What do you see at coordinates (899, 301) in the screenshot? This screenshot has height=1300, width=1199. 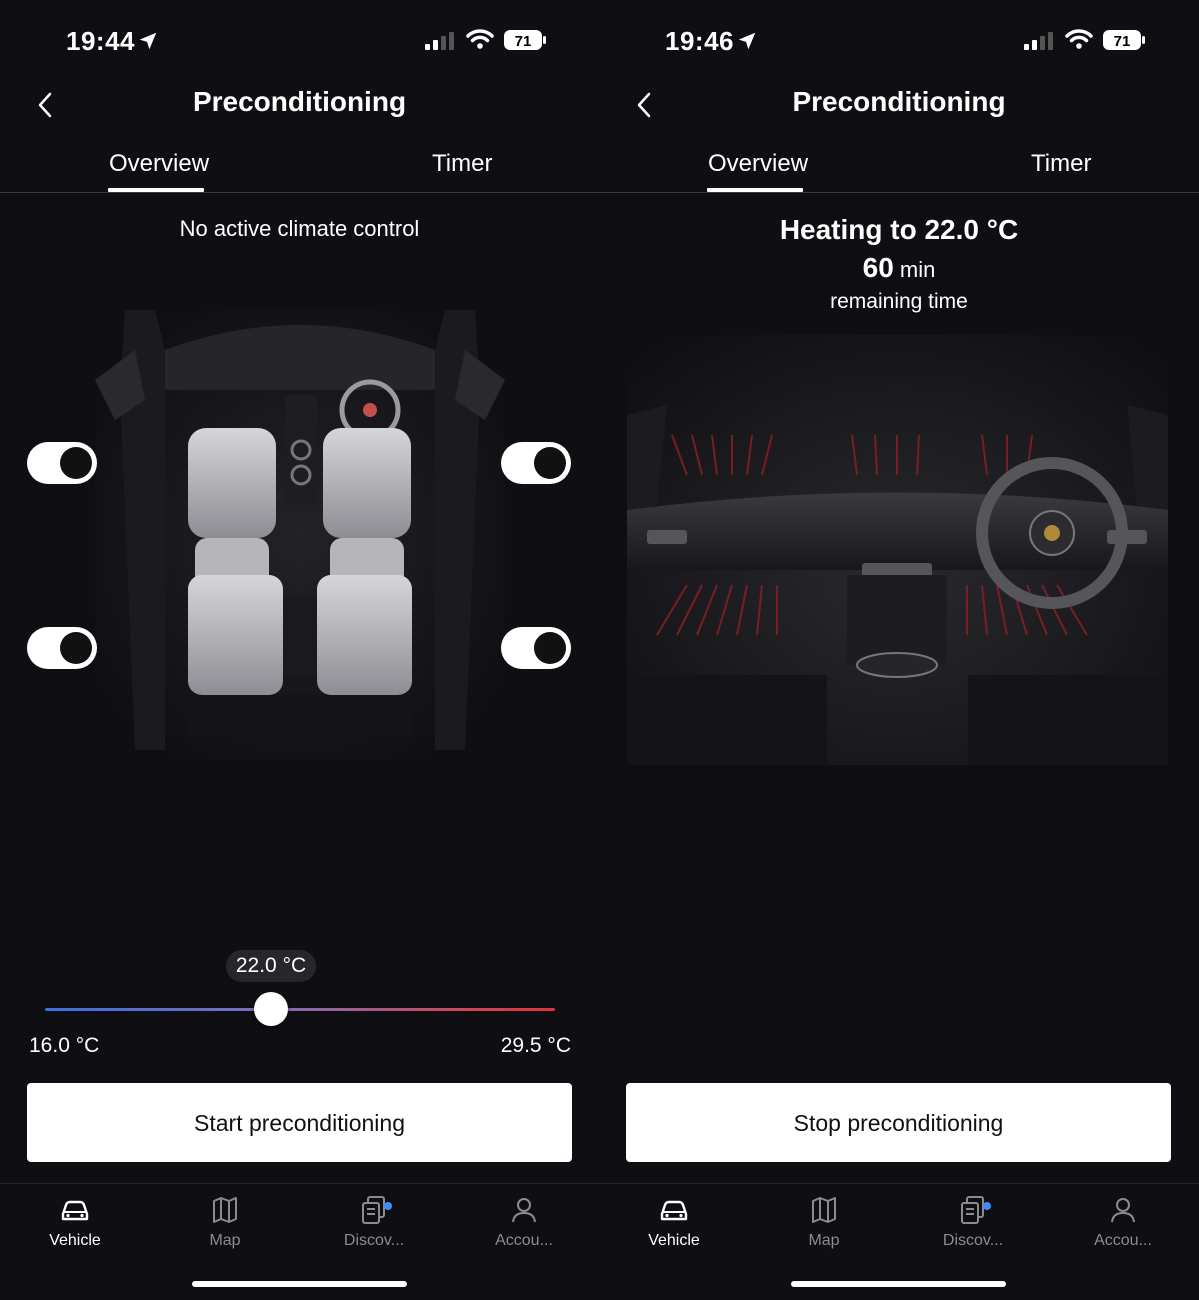 I see `remaining-time-label: remaining time` at bounding box center [899, 301].